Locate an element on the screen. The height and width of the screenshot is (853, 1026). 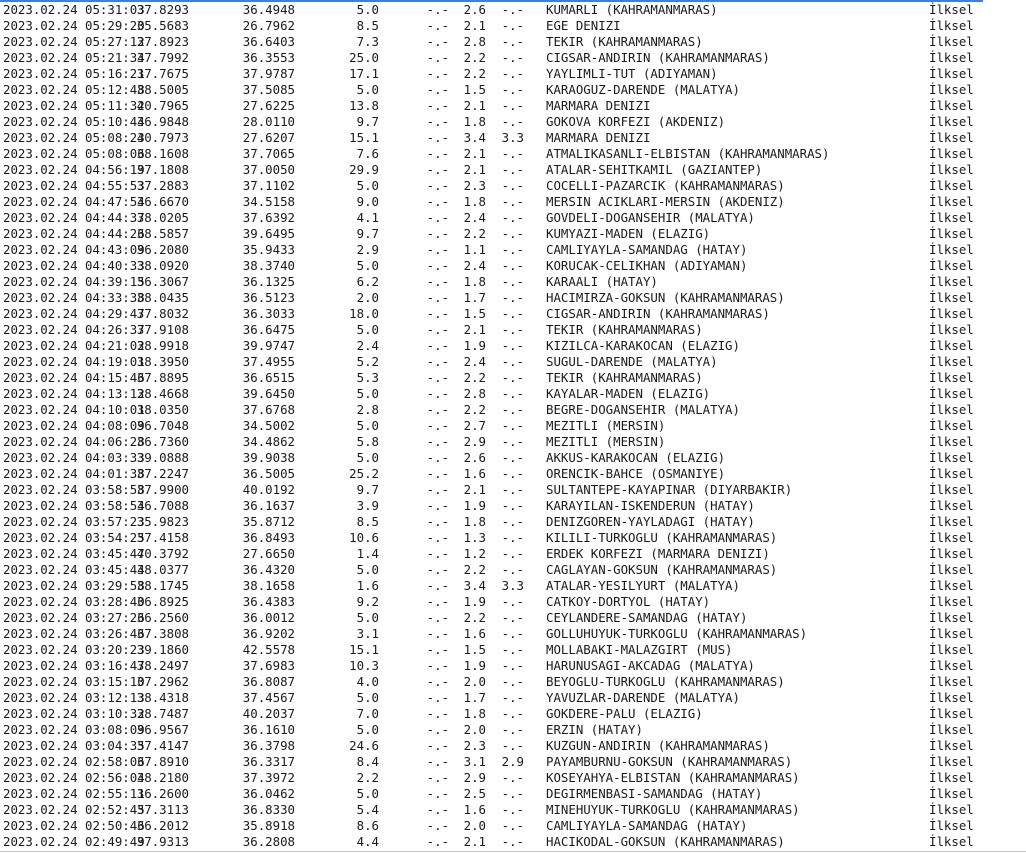
location-cell: HACIKODAL-GOKSUN (KAHRAMANMARAS) is located at coordinates (665, 841).